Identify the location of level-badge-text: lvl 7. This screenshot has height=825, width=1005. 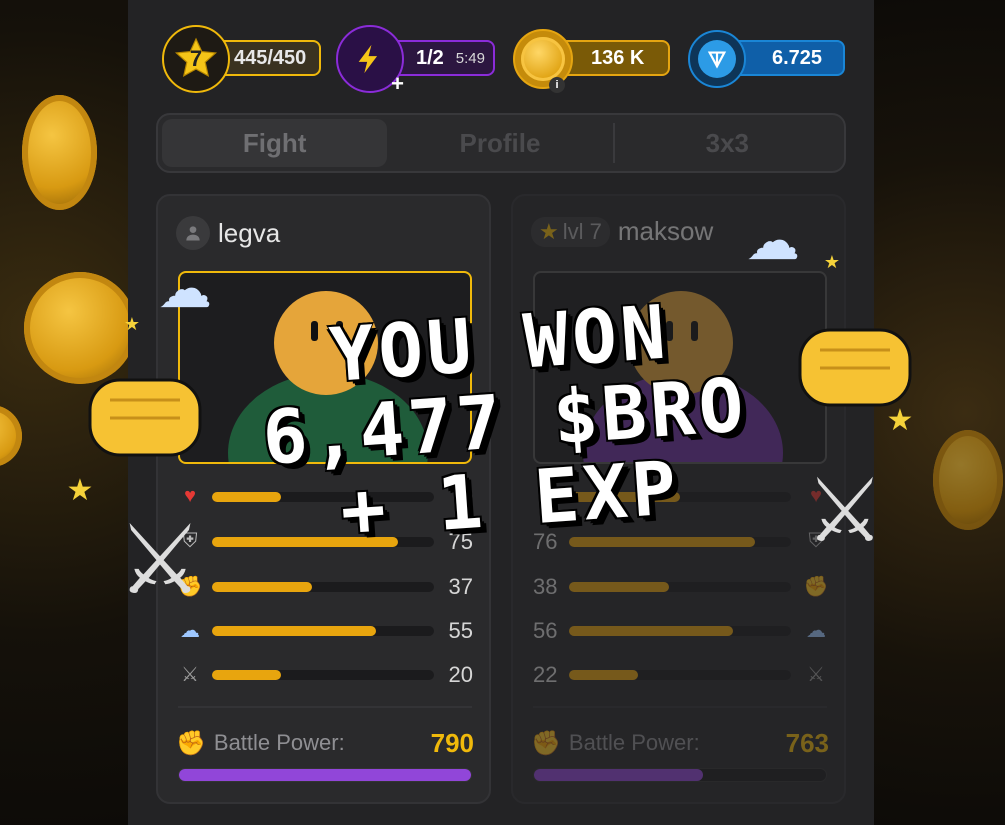
(582, 231).